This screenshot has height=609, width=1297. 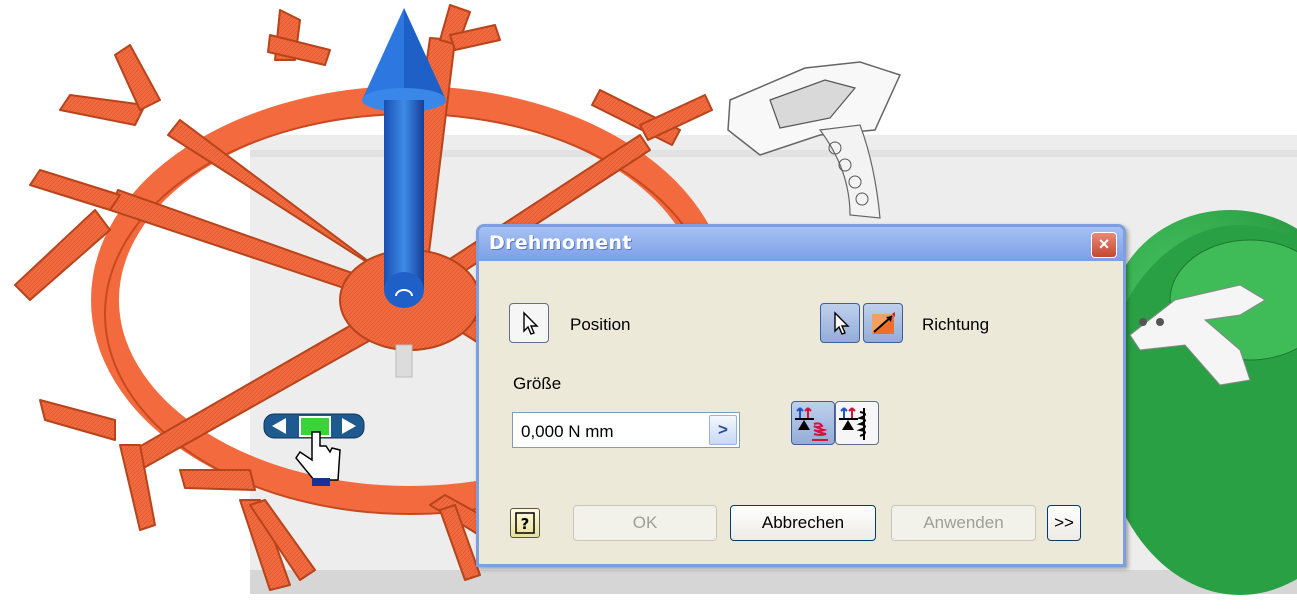 I want to click on help-button: ?, so click(x=525, y=523).